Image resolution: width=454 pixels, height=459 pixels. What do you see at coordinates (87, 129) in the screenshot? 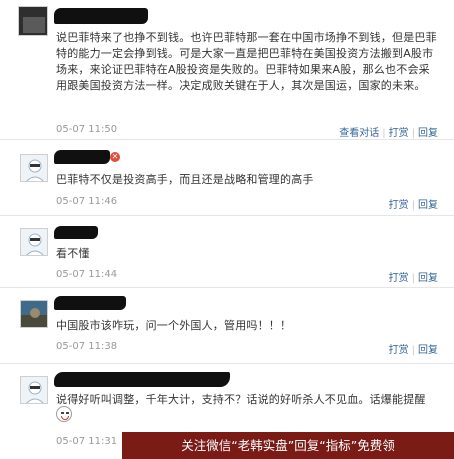
I see `comment-time: 05-07 11:50` at bounding box center [87, 129].